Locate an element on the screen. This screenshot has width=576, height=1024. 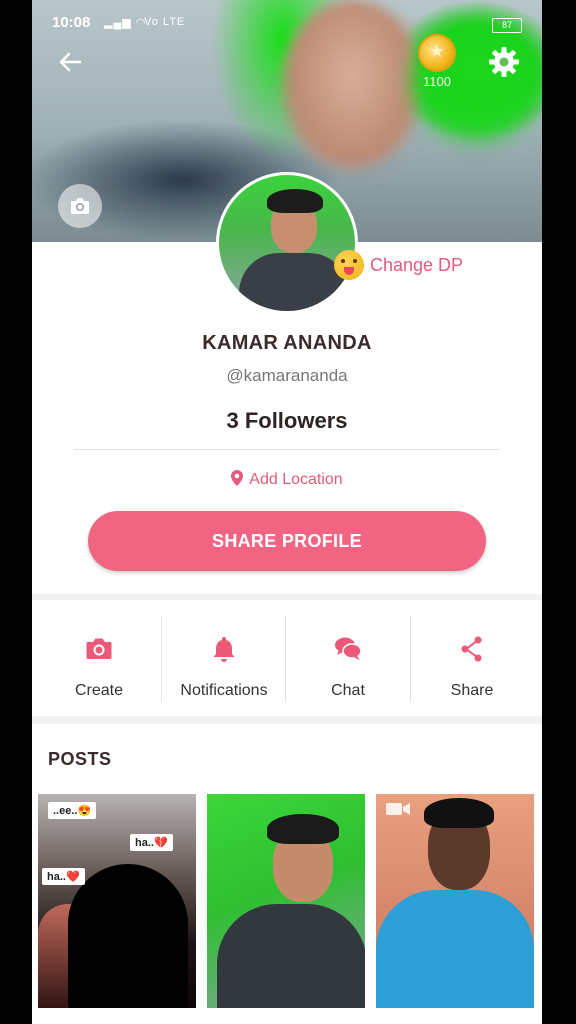
create-label: Create is located at coordinates (99, 690).